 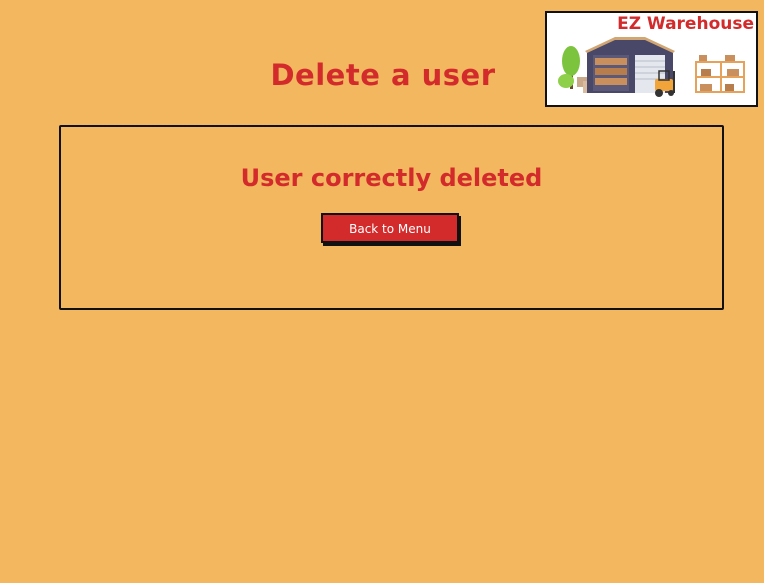 I want to click on page-title: Delete a user, so click(x=383, y=75).